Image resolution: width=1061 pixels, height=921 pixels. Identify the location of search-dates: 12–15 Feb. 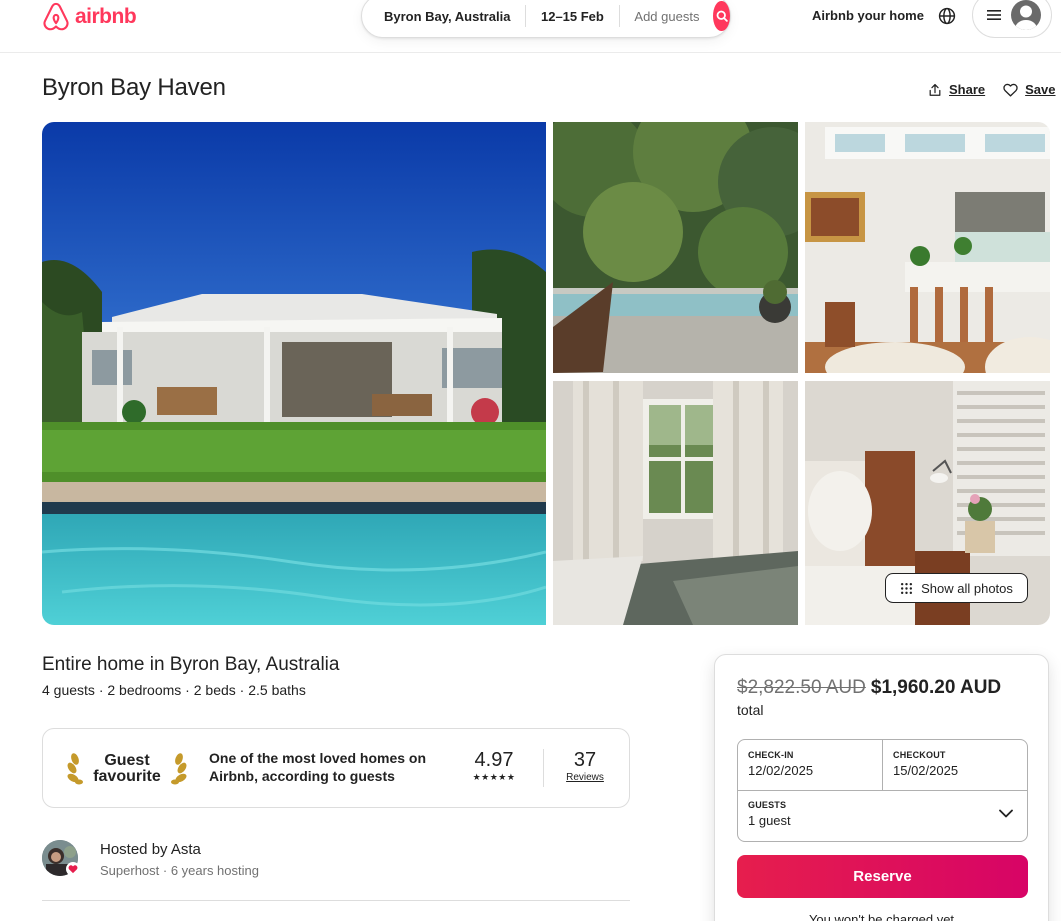
(572, 16).